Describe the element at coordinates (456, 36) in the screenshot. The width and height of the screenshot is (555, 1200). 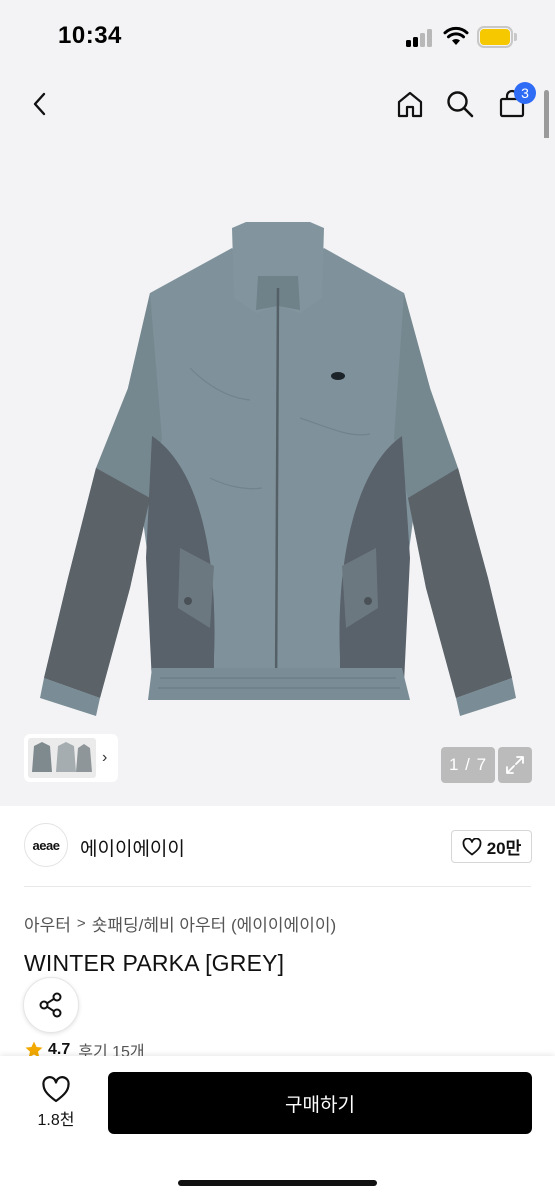
I see `wifi-icon` at that location.